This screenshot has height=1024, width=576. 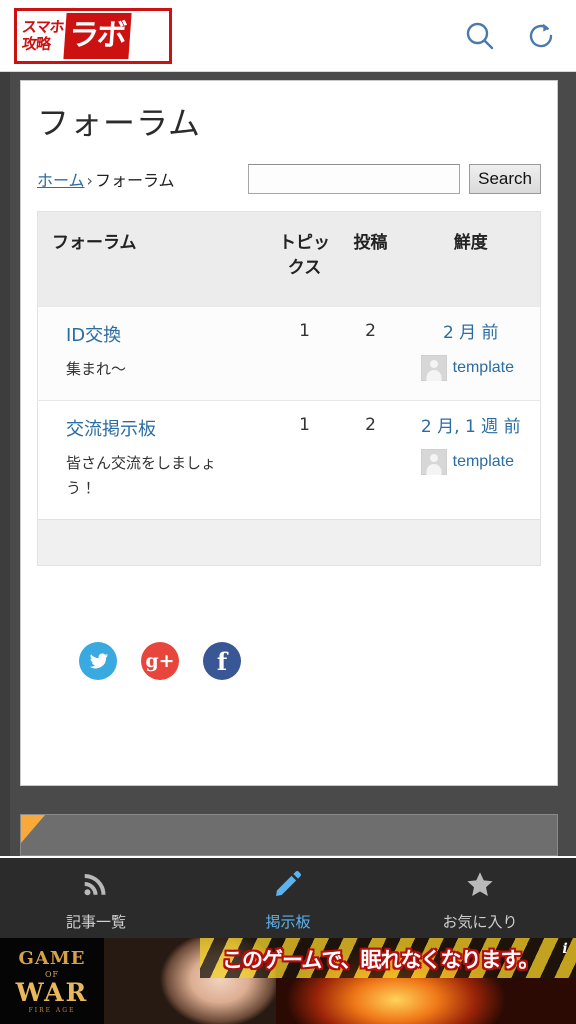 What do you see at coordinates (288, 921) in the screenshot?
I see `nav-label-board: 掲示板` at bounding box center [288, 921].